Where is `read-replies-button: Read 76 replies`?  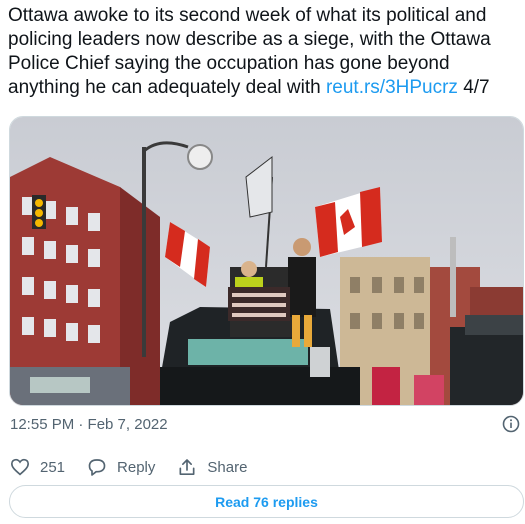
read-replies-button: Read 76 replies is located at coordinates (266, 501).